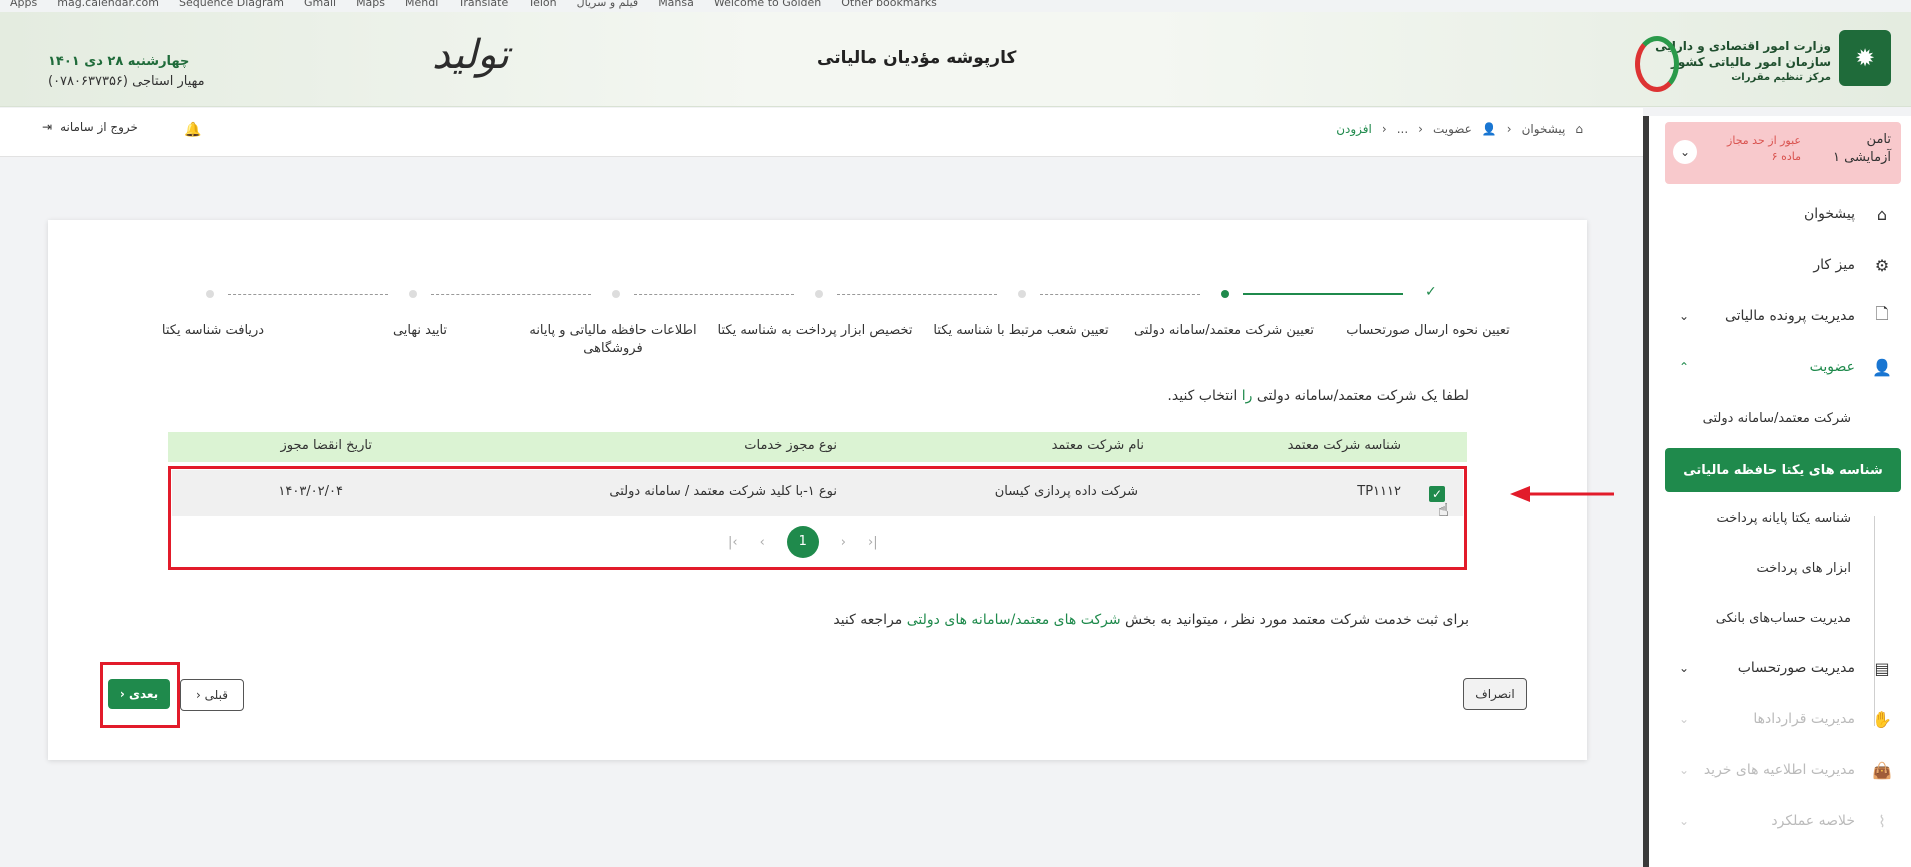 The height and width of the screenshot is (867, 1911). Describe the element at coordinates (108, 4) in the screenshot. I see `bookmark-item: mag.calendar.com` at that location.